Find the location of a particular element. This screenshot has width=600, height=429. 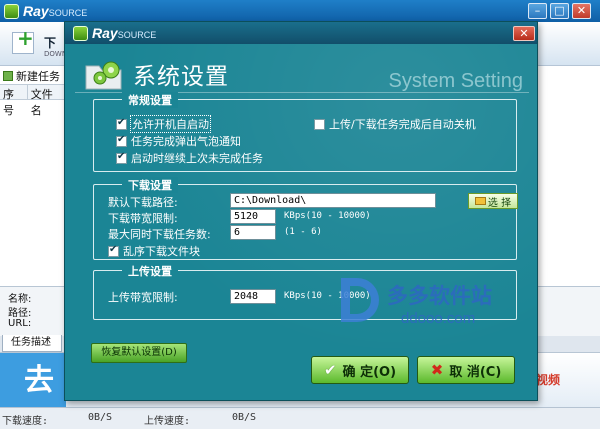

auto-shutdown-label: 上传/下载任务完成后自动关机 is located at coordinates (402, 124).